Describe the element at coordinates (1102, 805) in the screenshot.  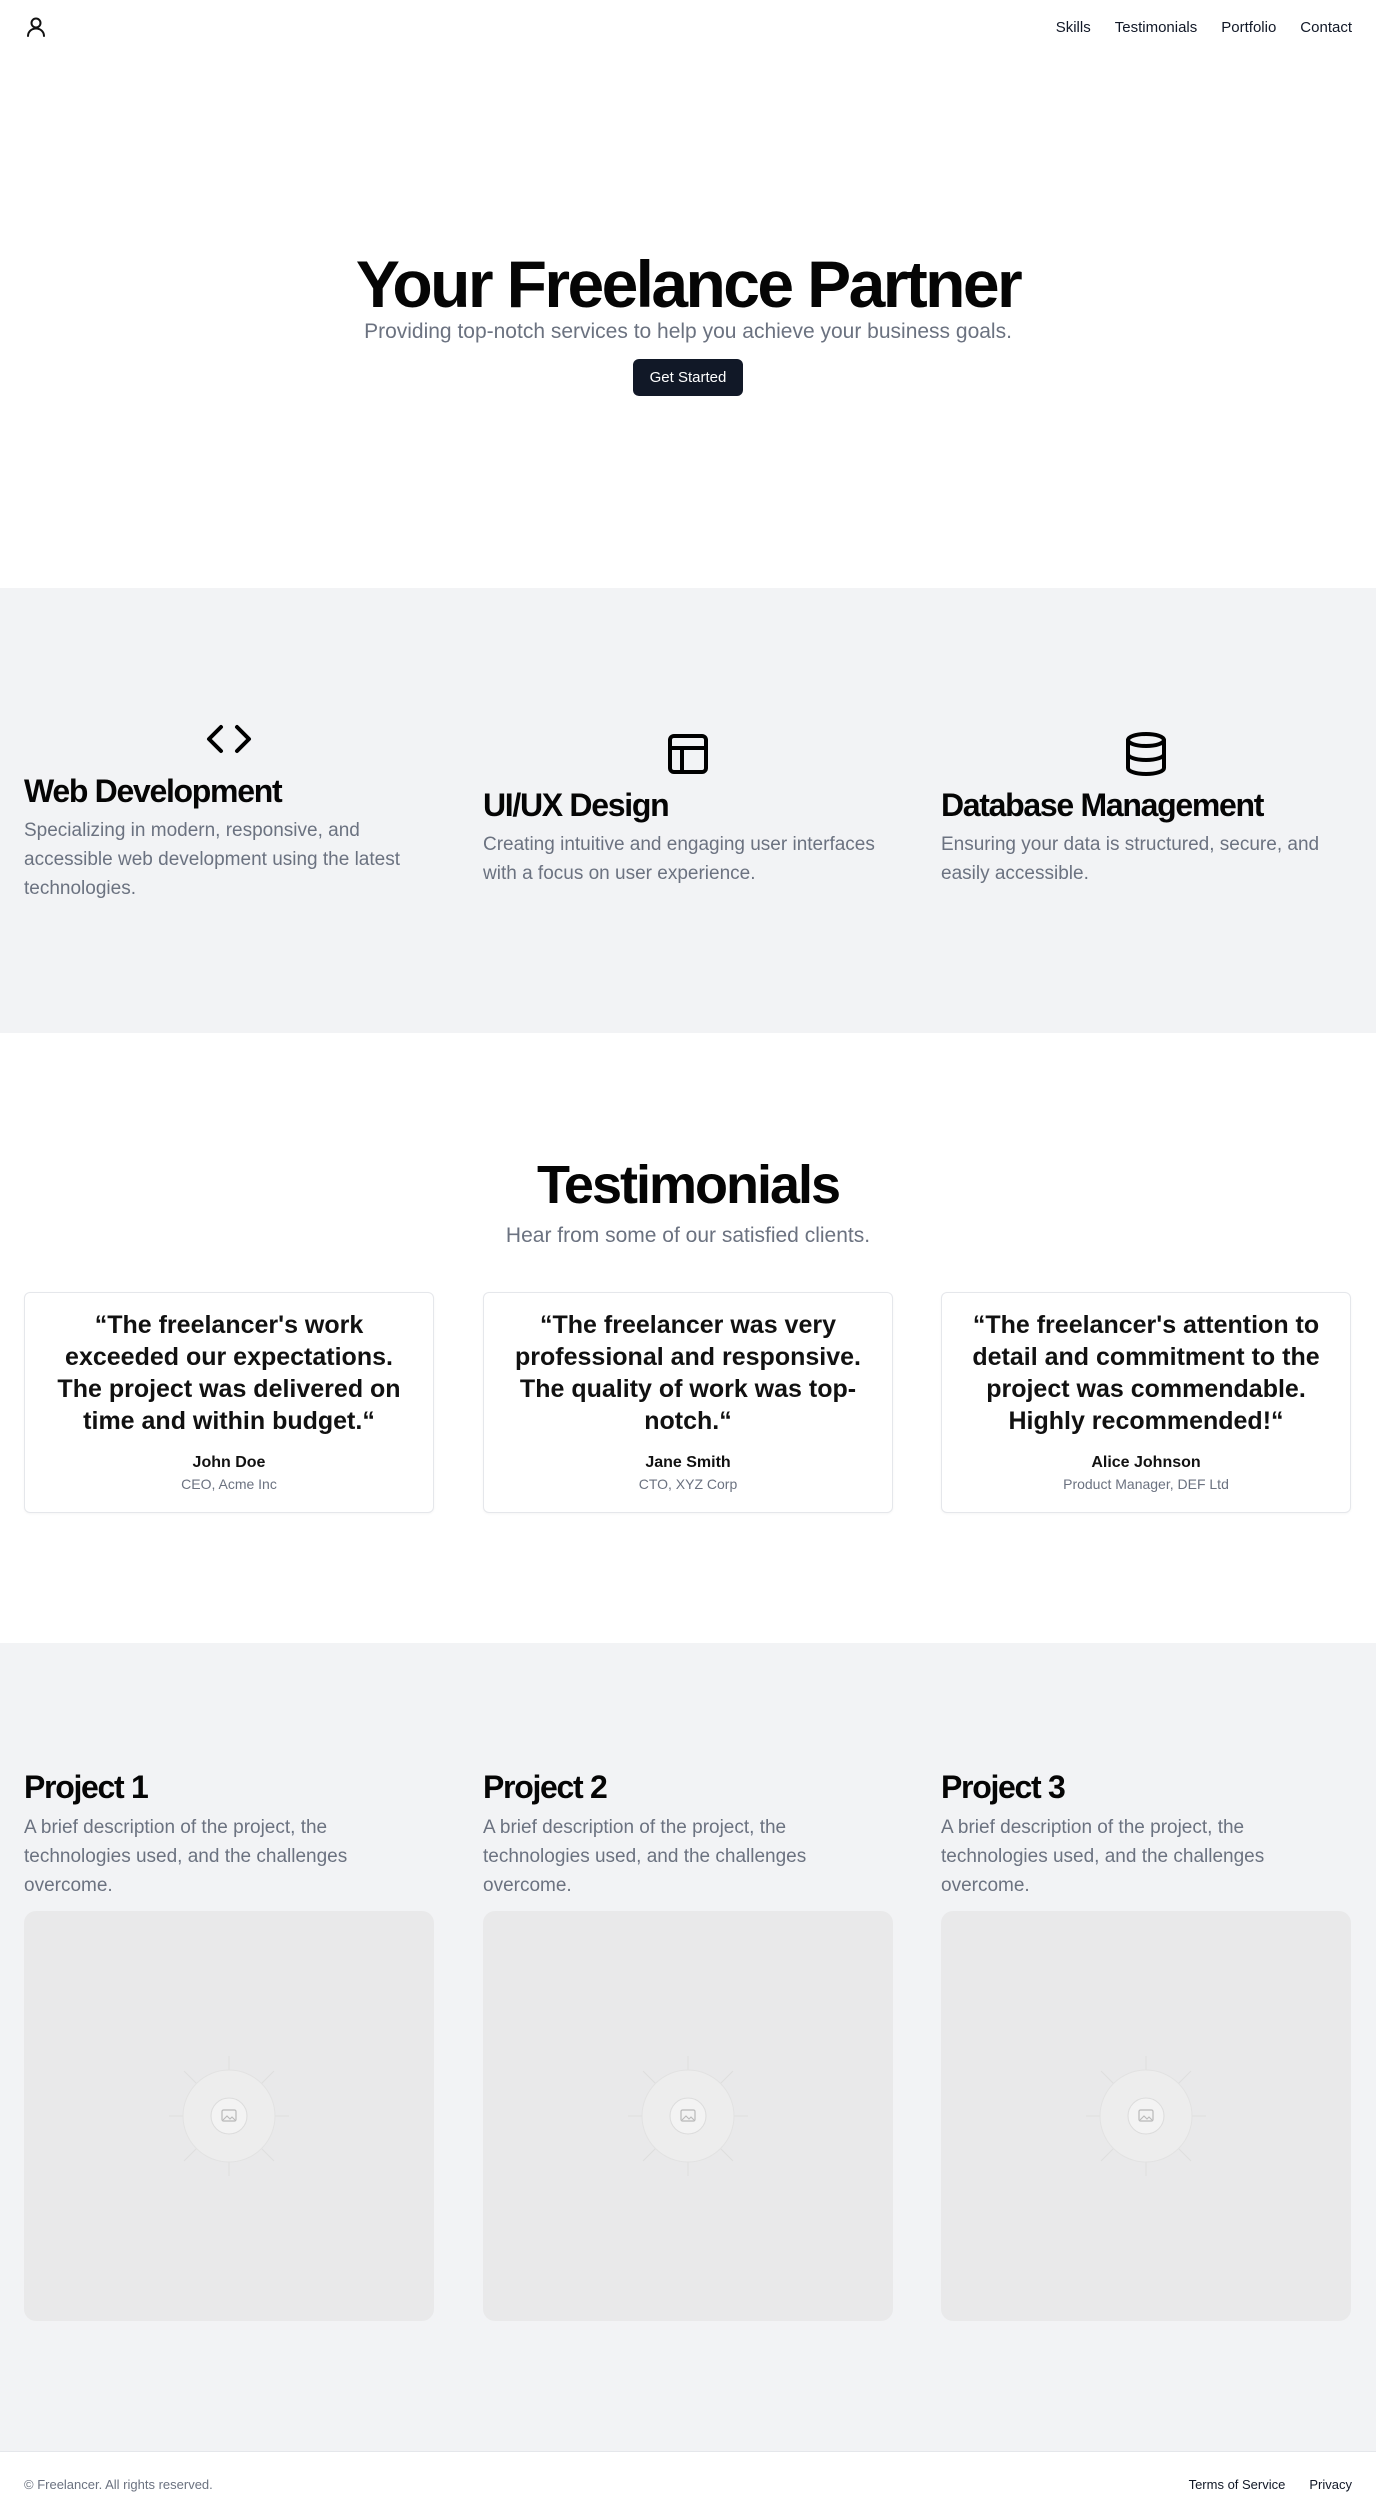
I see `skill-title: Database Management` at that location.